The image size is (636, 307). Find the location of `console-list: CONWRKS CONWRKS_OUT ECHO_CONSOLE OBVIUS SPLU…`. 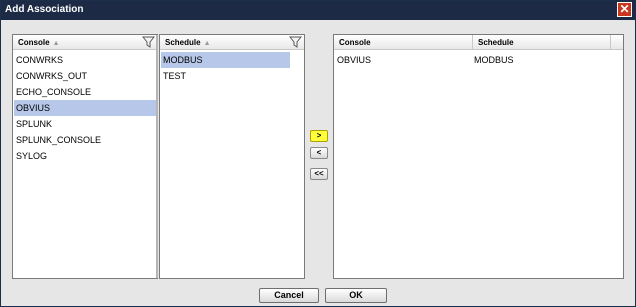

console-list: CONWRKS CONWRKS_OUT ECHO_CONSOLE OBVIUS SPLU… is located at coordinates (85, 108).